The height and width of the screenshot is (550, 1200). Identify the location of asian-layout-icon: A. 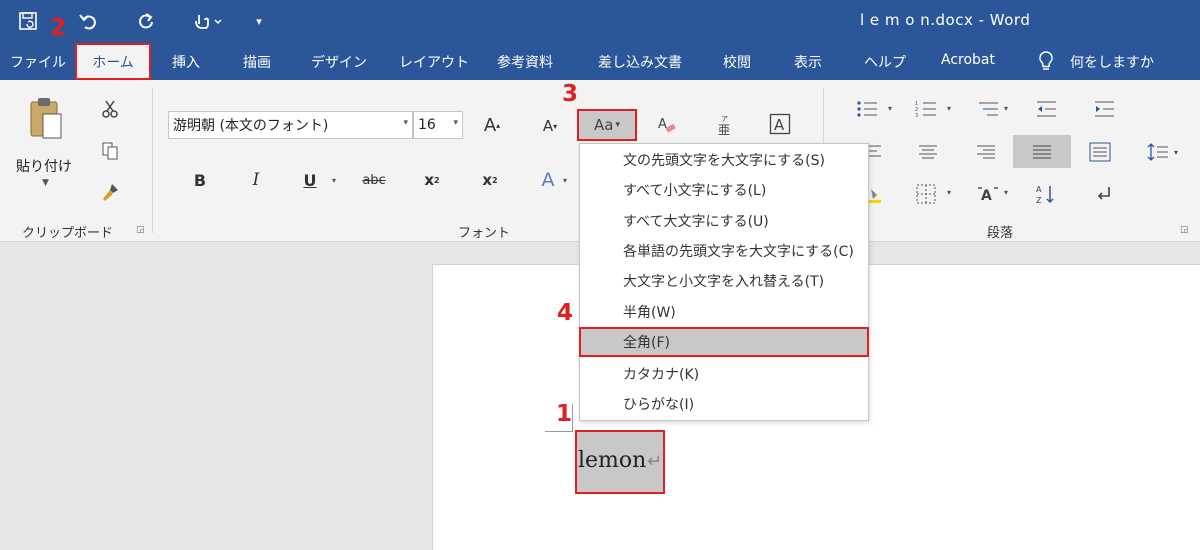
(988, 194).